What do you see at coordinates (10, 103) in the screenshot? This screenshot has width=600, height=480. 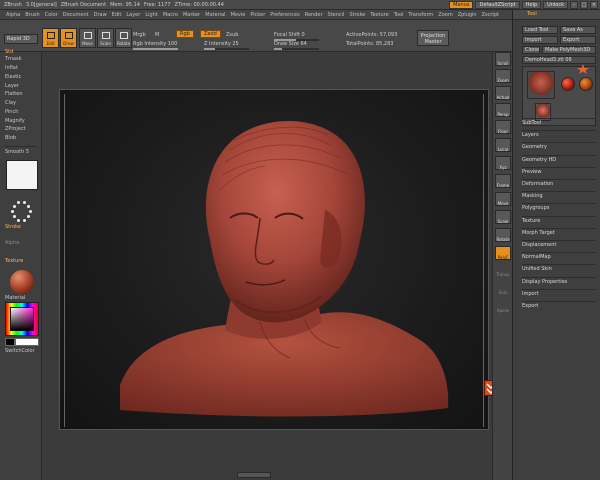 I see `brush-clay: Clay` at bounding box center [10, 103].